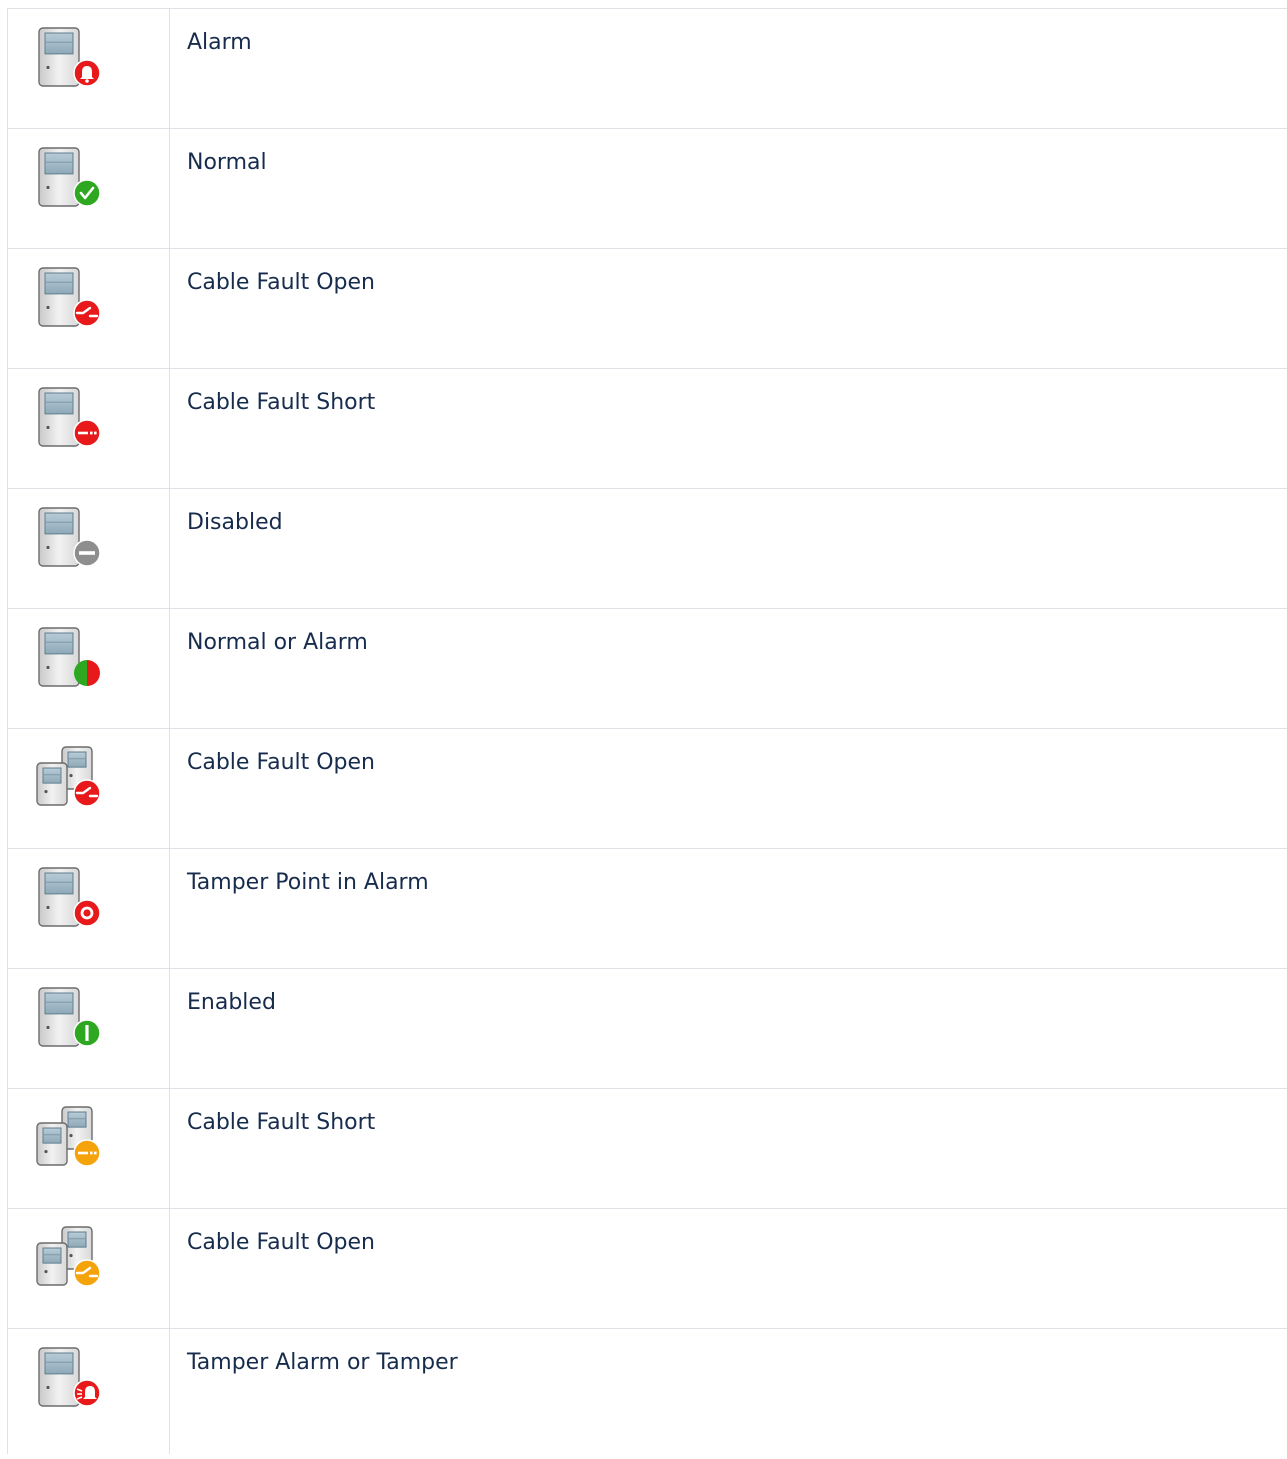 This screenshot has height=1459, width=1287. Describe the element at coordinates (231, 1002) in the screenshot. I see `status-label: Enabled` at that location.